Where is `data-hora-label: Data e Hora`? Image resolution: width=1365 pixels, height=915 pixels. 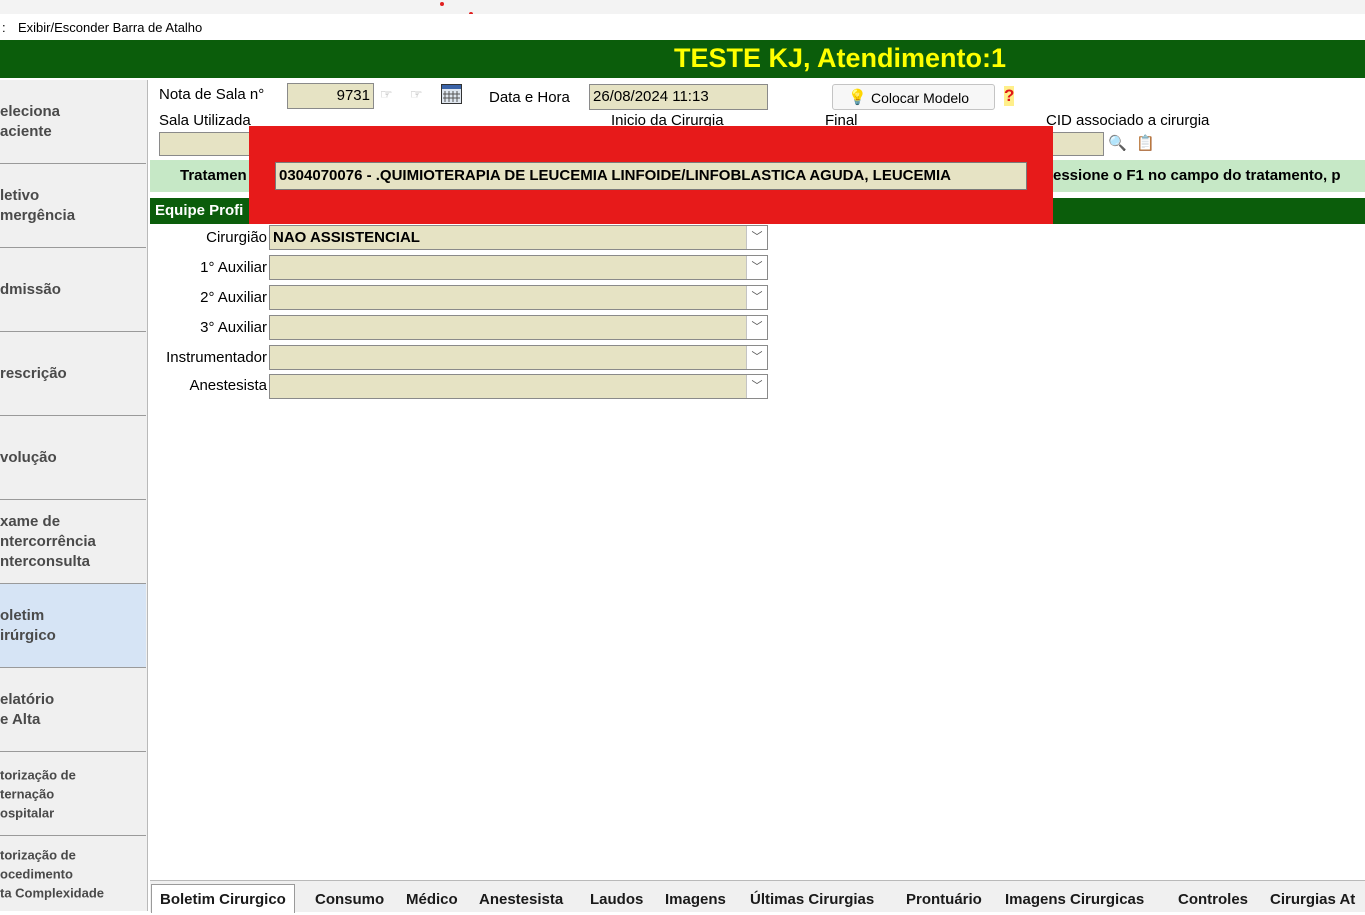
data-hora-label: Data e Hora is located at coordinates (529, 97).